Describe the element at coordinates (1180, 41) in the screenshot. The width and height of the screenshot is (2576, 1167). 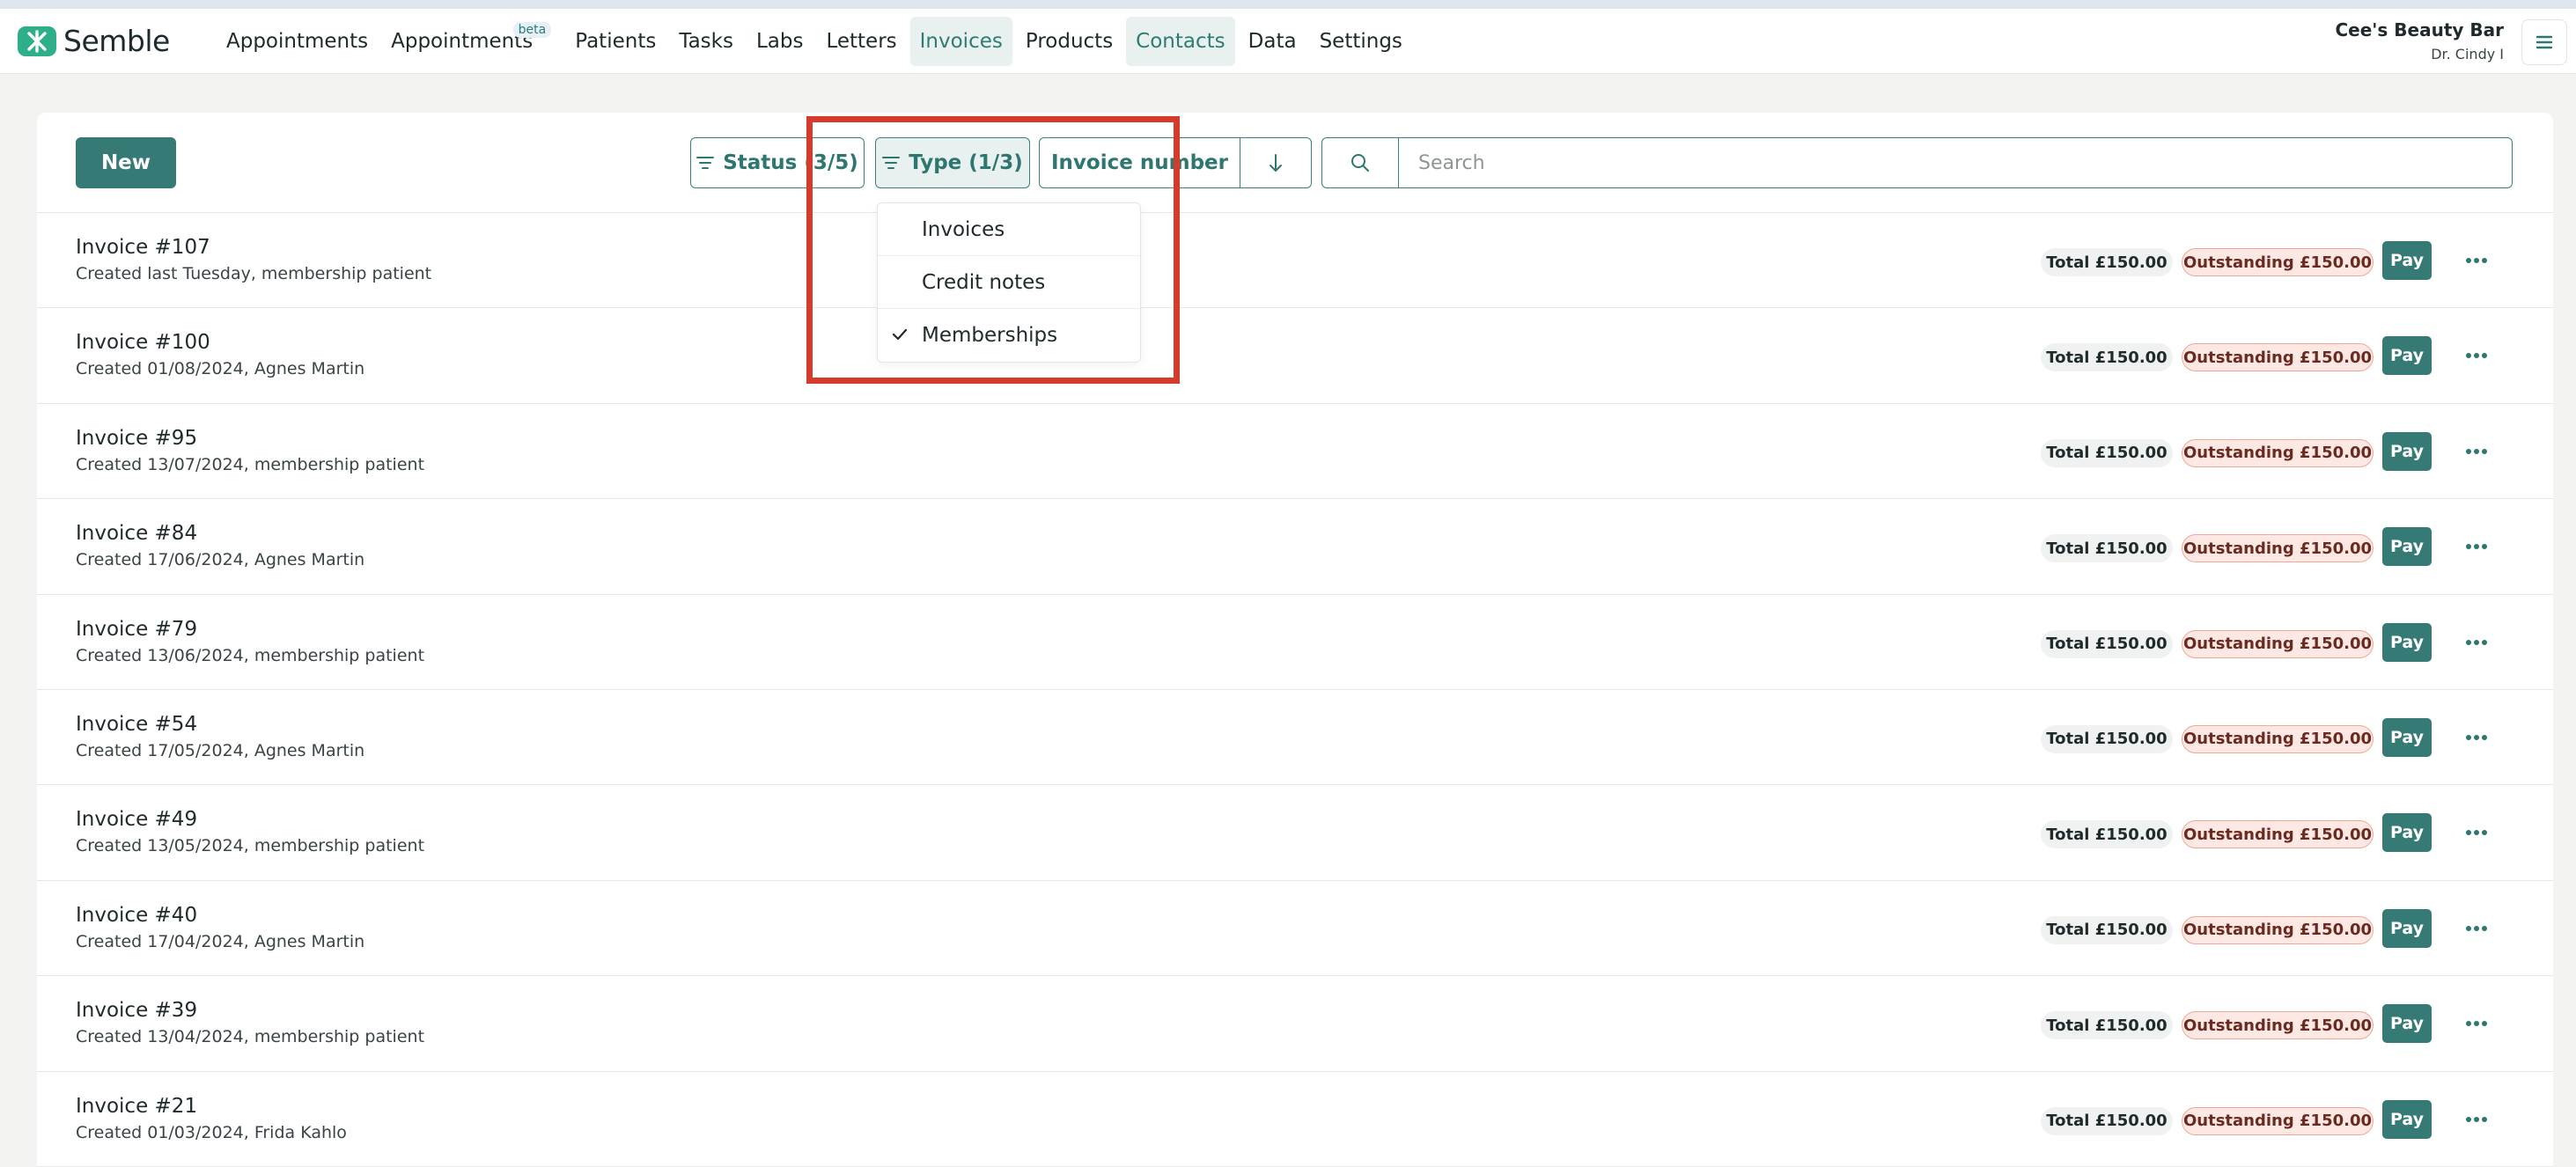
I see `nav-item-contacts: Contacts` at that location.